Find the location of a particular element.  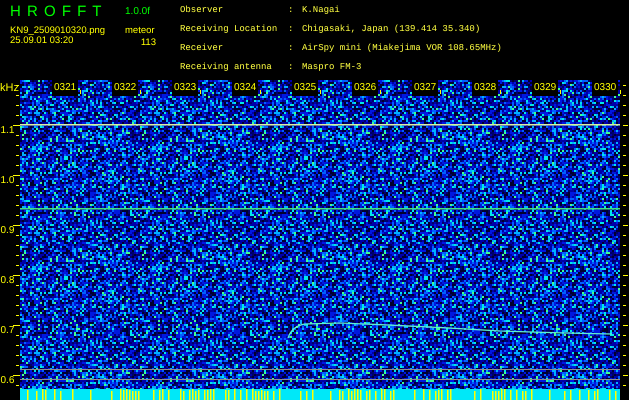

time-label: 0329 is located at coordinates (545, 88).